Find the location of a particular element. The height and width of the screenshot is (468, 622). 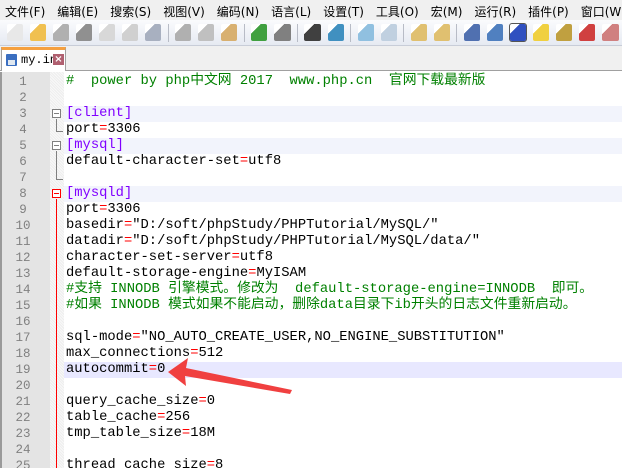

annotation-arrow is located at coordinates (230, 376).